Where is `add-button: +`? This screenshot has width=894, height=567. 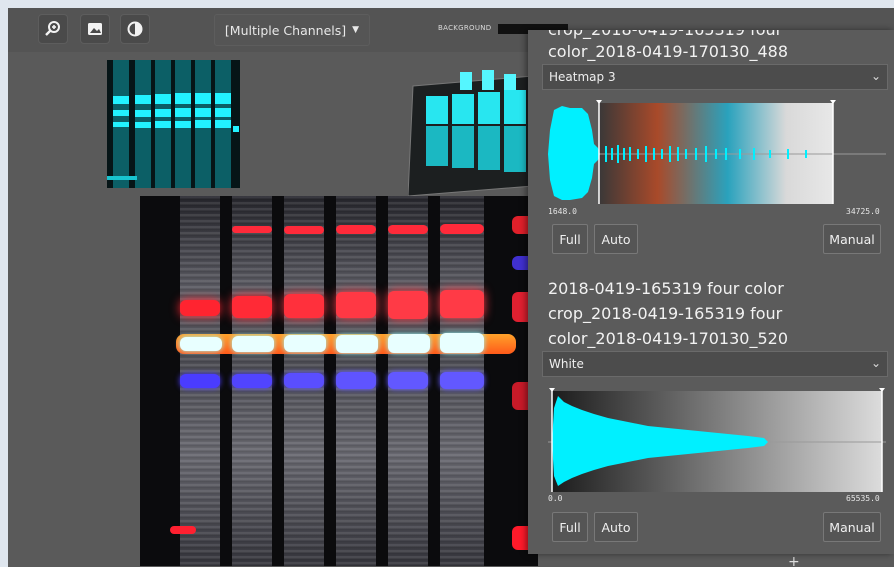 add-button: + is located at coordinates (794, 560).